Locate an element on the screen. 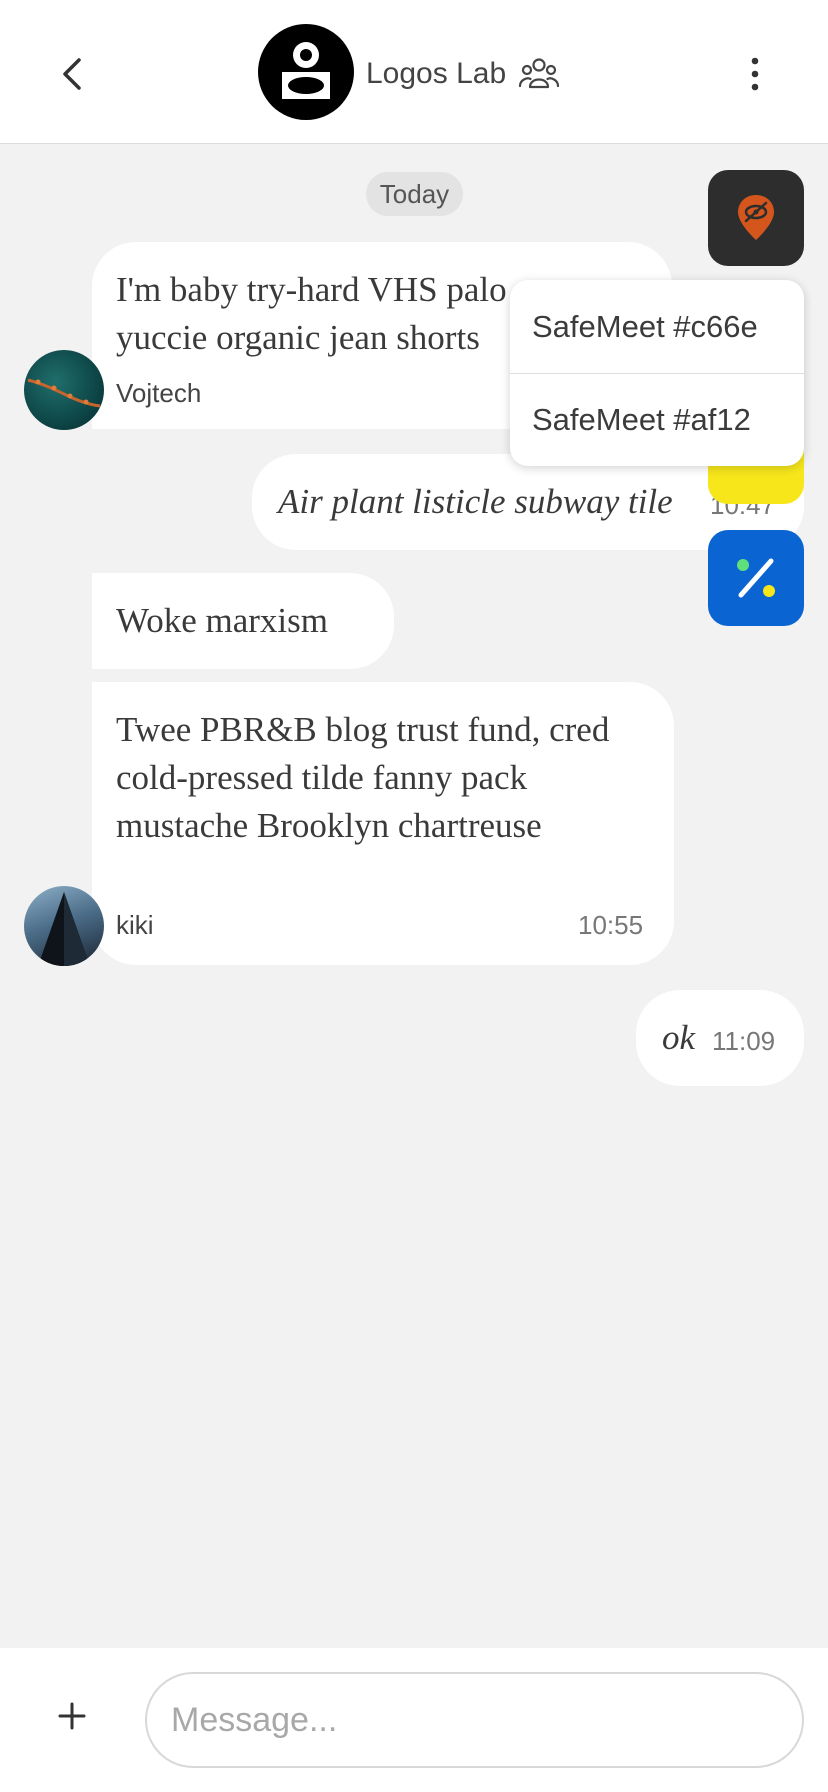  message-composer is located at coordinates (414, 1720).